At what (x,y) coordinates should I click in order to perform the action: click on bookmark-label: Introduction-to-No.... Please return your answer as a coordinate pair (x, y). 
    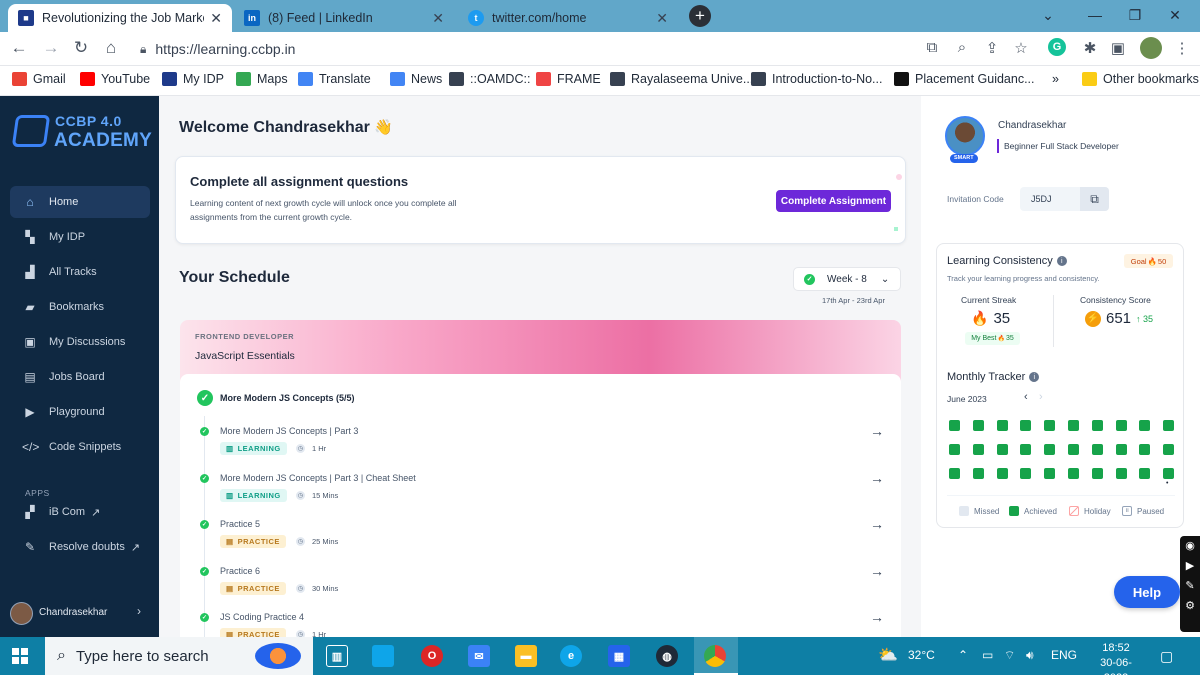
    Looking at the image, I should click on (827, 79).